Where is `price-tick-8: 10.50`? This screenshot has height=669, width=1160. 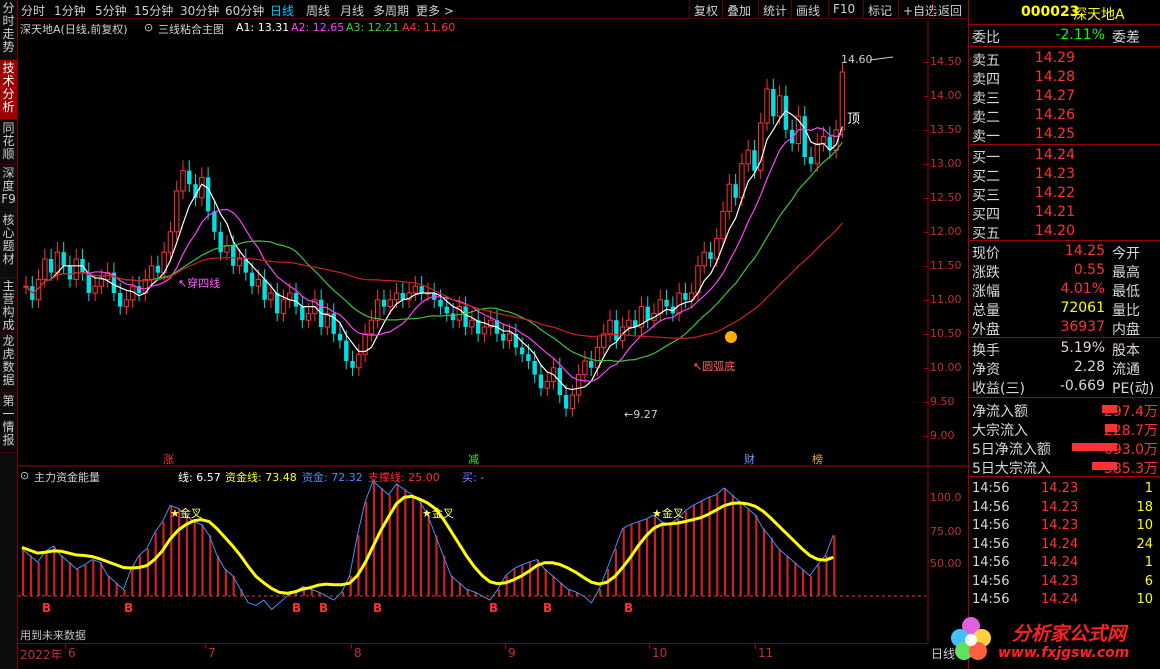 price-tick-8: 10.50 is located at coordinates (946, 333).